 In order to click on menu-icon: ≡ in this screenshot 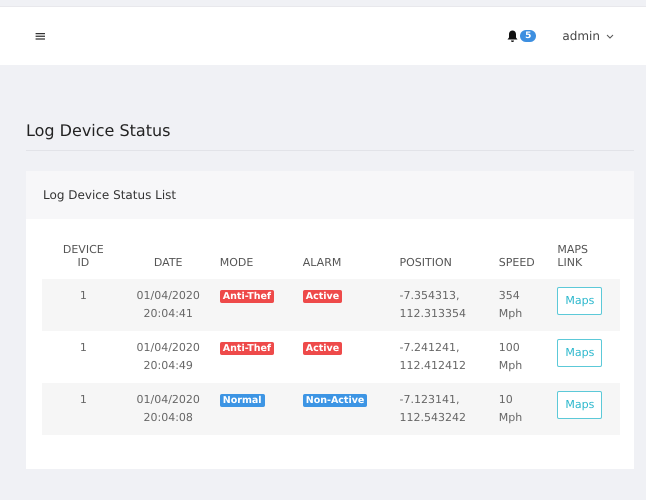, I will do `click(40, 36)`.